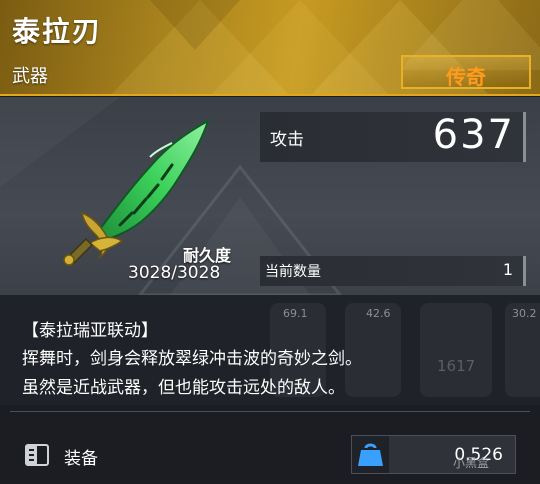 The image size is (540, 484). What do you see at coordinates (473, 135) in the screenshot?
I see `attack-value: 637` at bounding box center [473, 135].